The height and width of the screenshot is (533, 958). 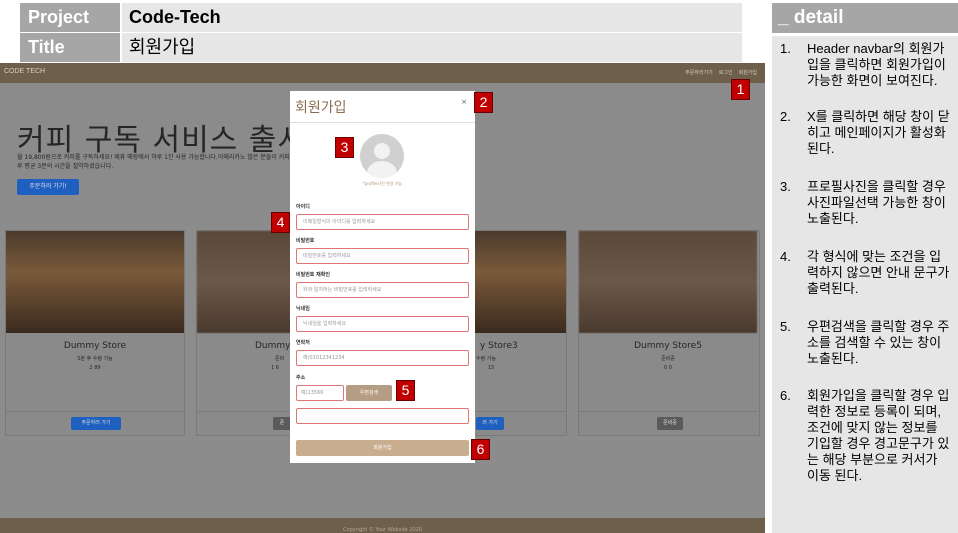 I want to click on id-input: 이메일형식의 아이디를 입력하세요, so click(x=382, y=222).